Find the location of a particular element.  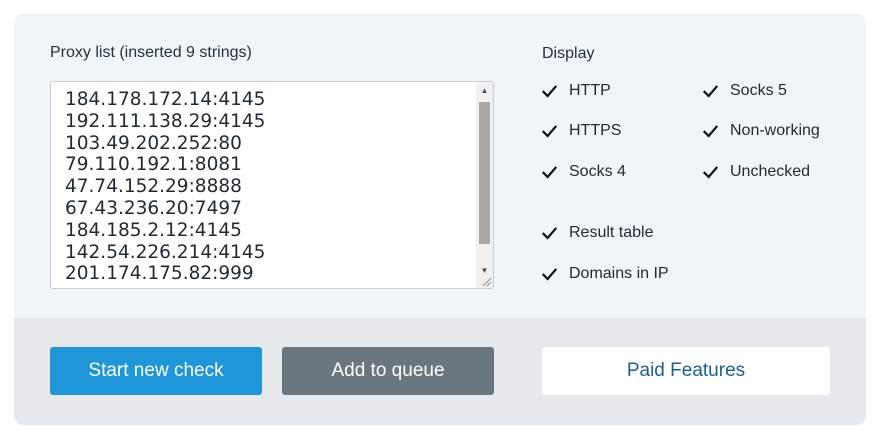

option-socks4: Socks 4 is located at coordinates (584, 172).